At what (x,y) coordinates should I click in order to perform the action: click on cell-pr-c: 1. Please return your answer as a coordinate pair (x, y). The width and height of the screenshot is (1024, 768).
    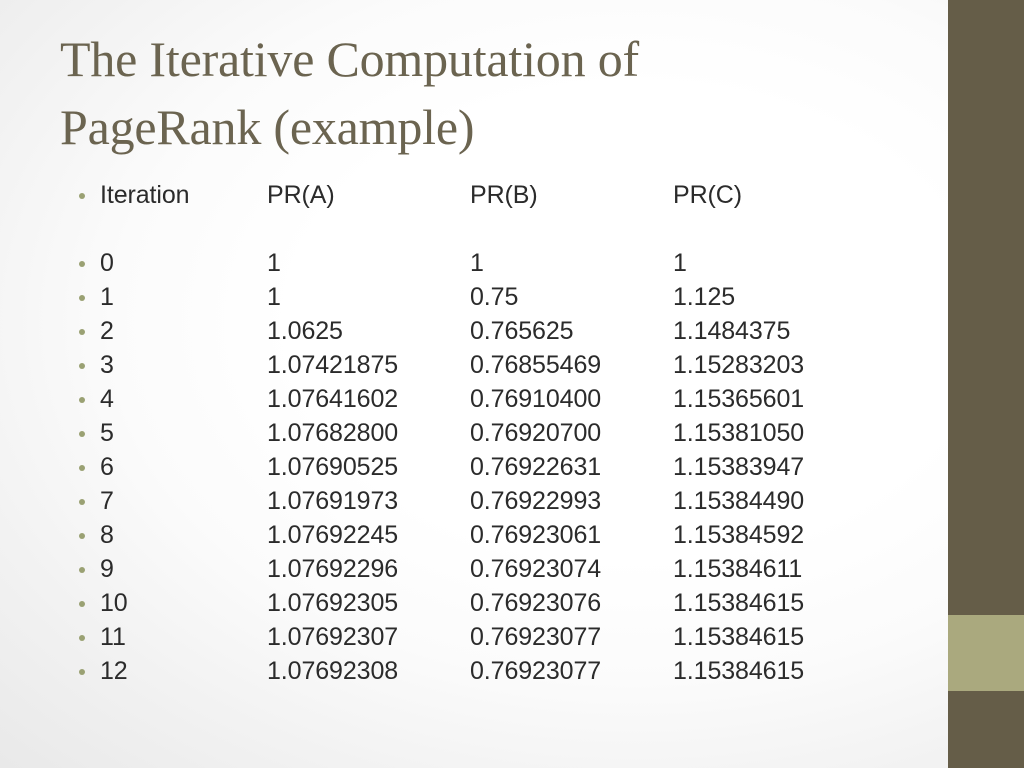
    Looking at the image, I should click on (680, 263).